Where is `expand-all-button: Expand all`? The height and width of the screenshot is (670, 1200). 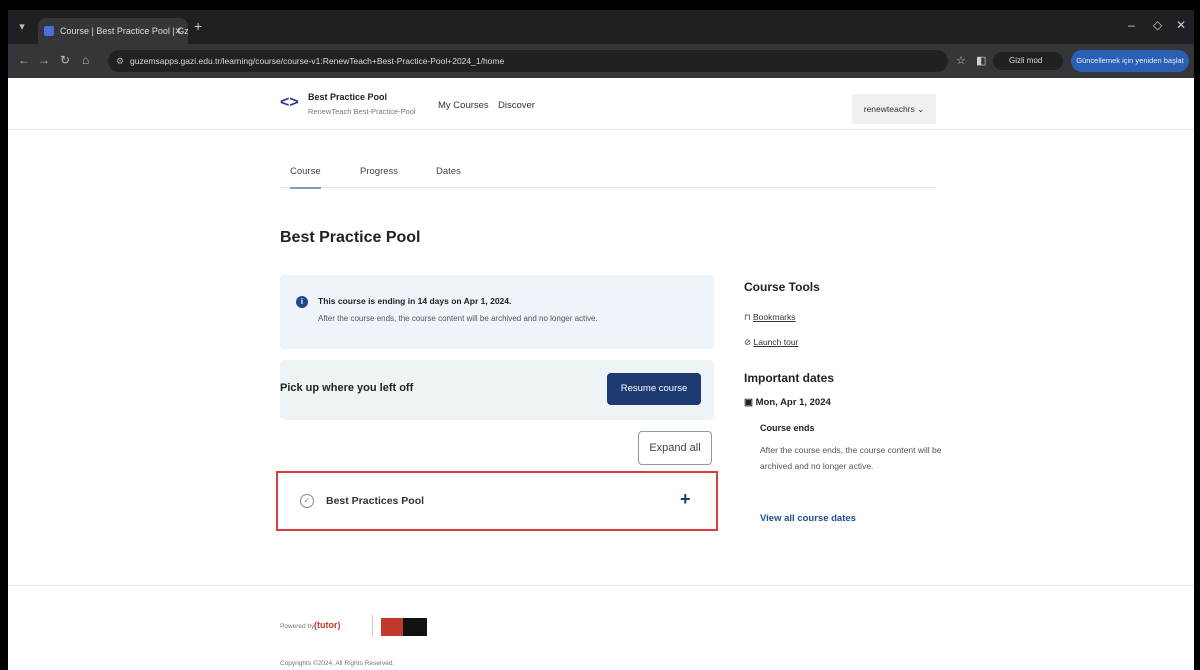
expand-all-button: Expand all is located at coordinates (675, 448).